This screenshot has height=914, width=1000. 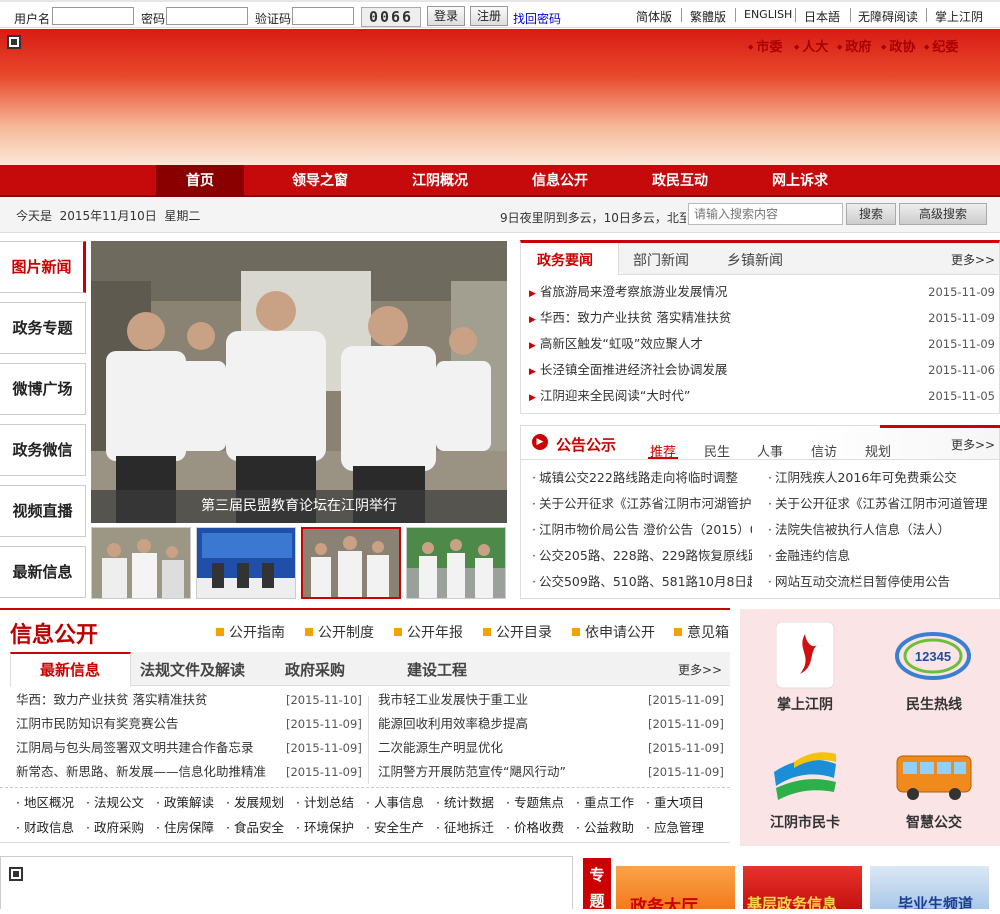 I want to click on nav-info-disclosure: 信息公开, so click(x=560, y=181).